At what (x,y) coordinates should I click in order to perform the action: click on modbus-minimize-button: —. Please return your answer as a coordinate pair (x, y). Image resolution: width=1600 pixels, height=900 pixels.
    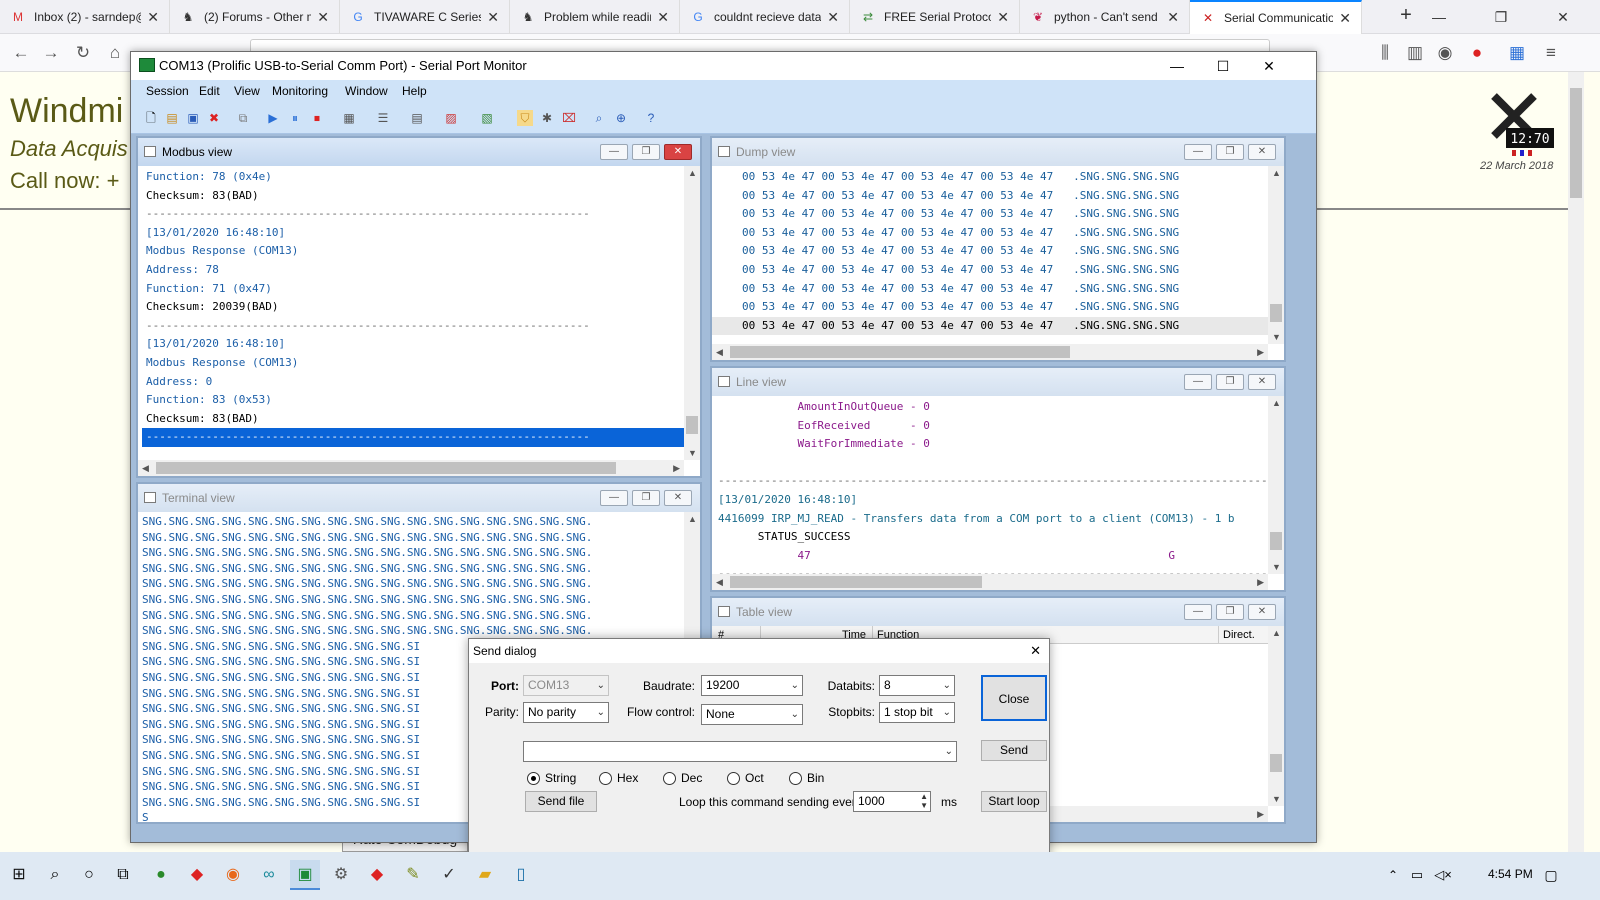
    Looking at the image, I should click on (614, 152).